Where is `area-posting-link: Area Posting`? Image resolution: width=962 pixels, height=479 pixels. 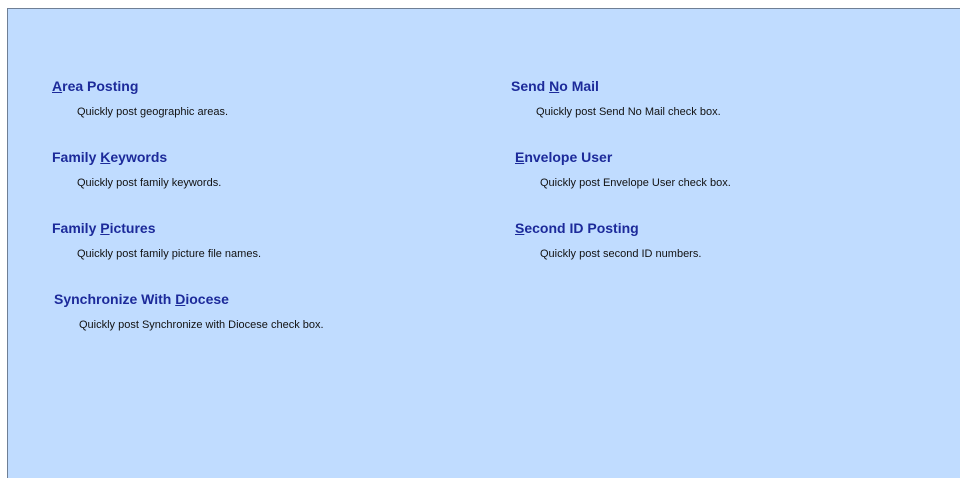
area-posting-link: Area Posting is located at coordinates (95, 86).